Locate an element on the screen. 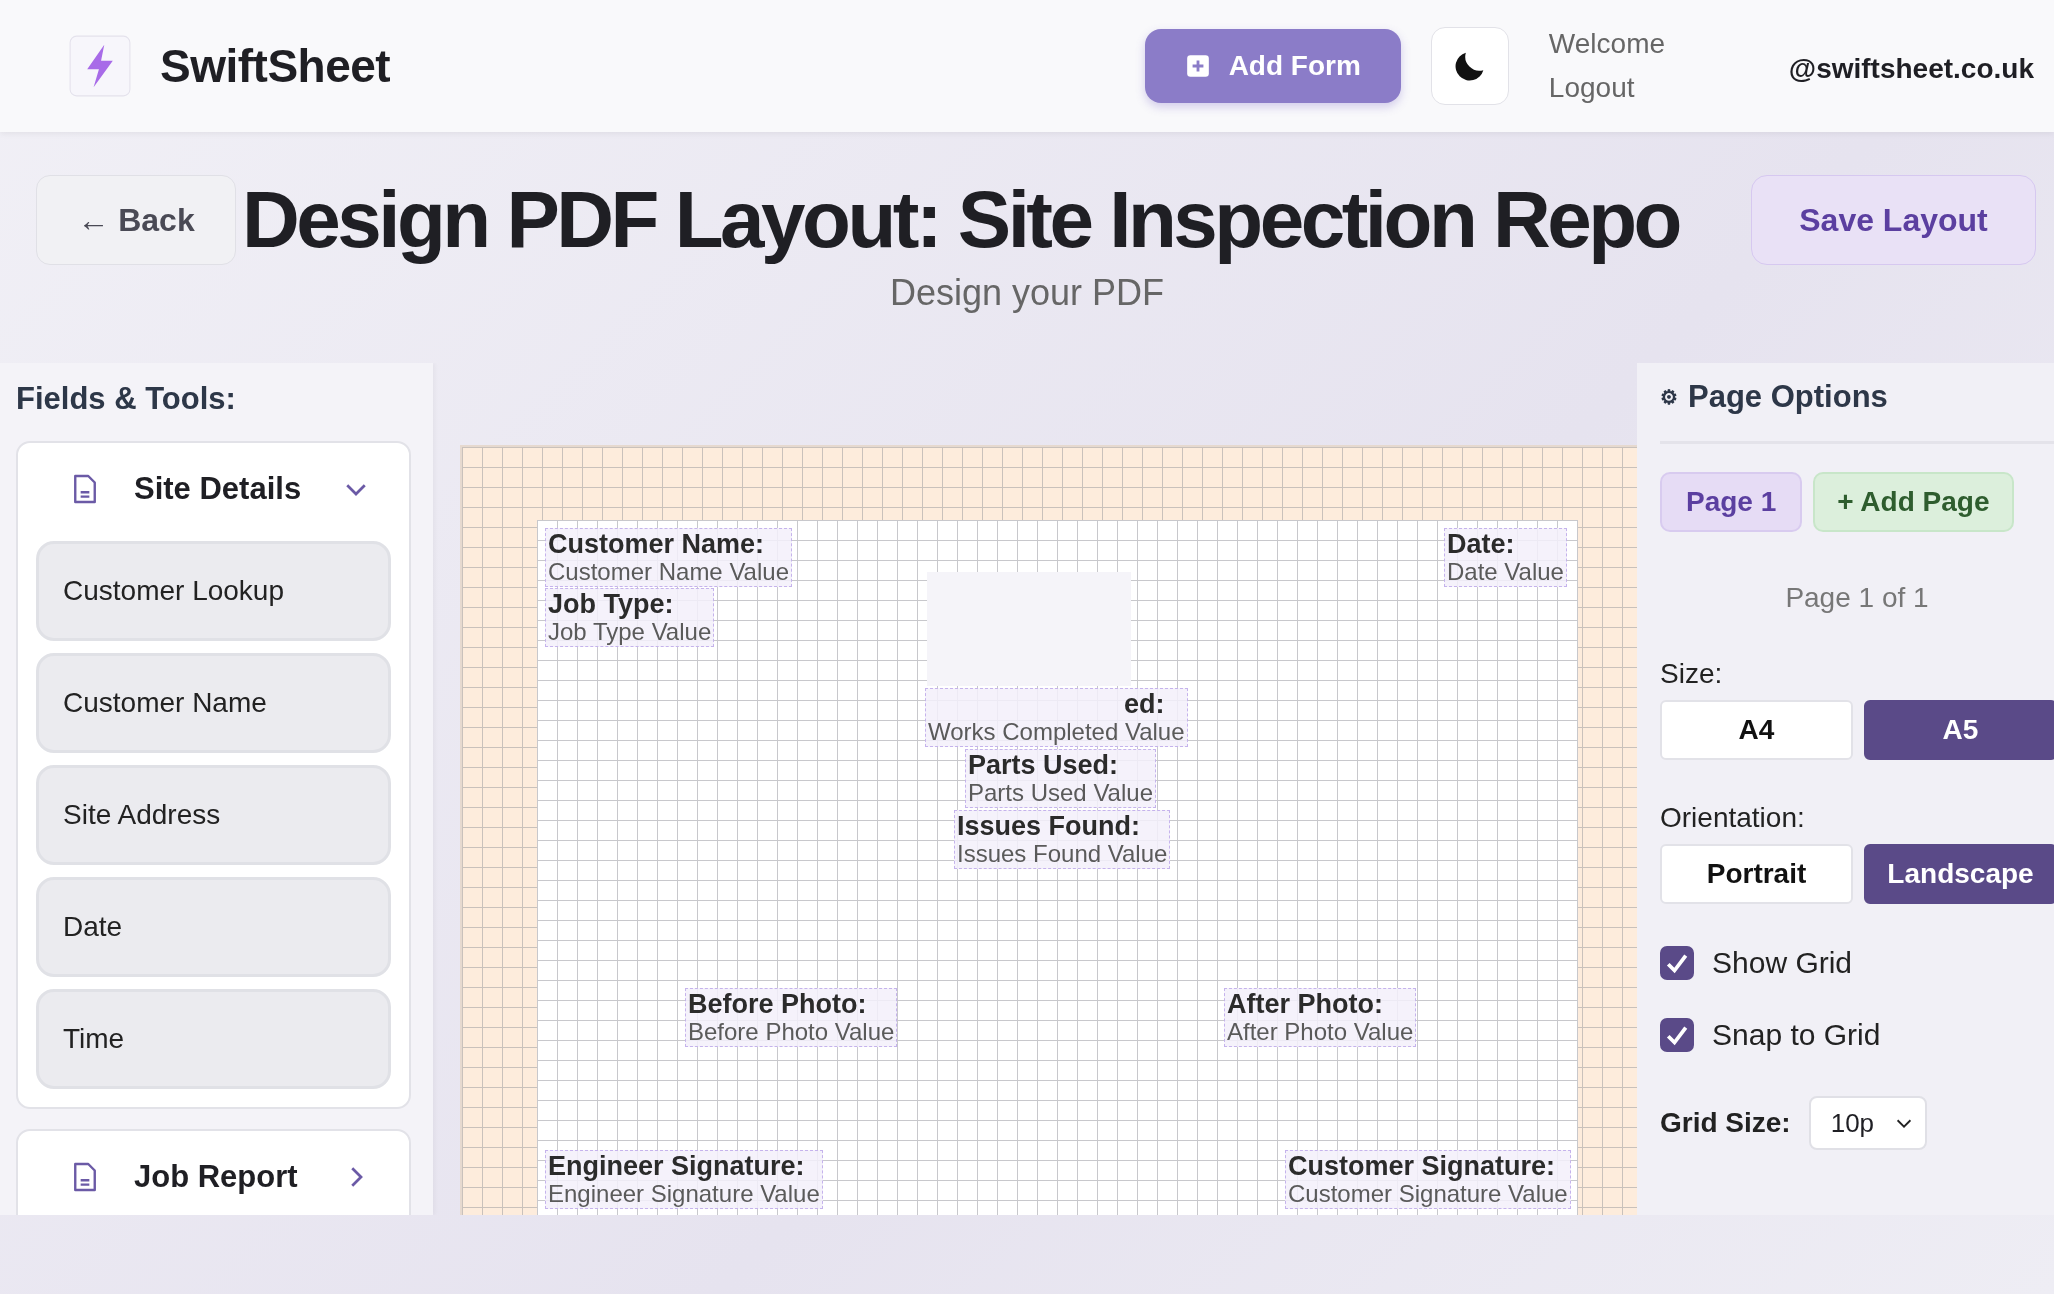 This screenshot has width=2054, height=1294. add-page-button: + Add Page is located at coordinates (1913, 502).